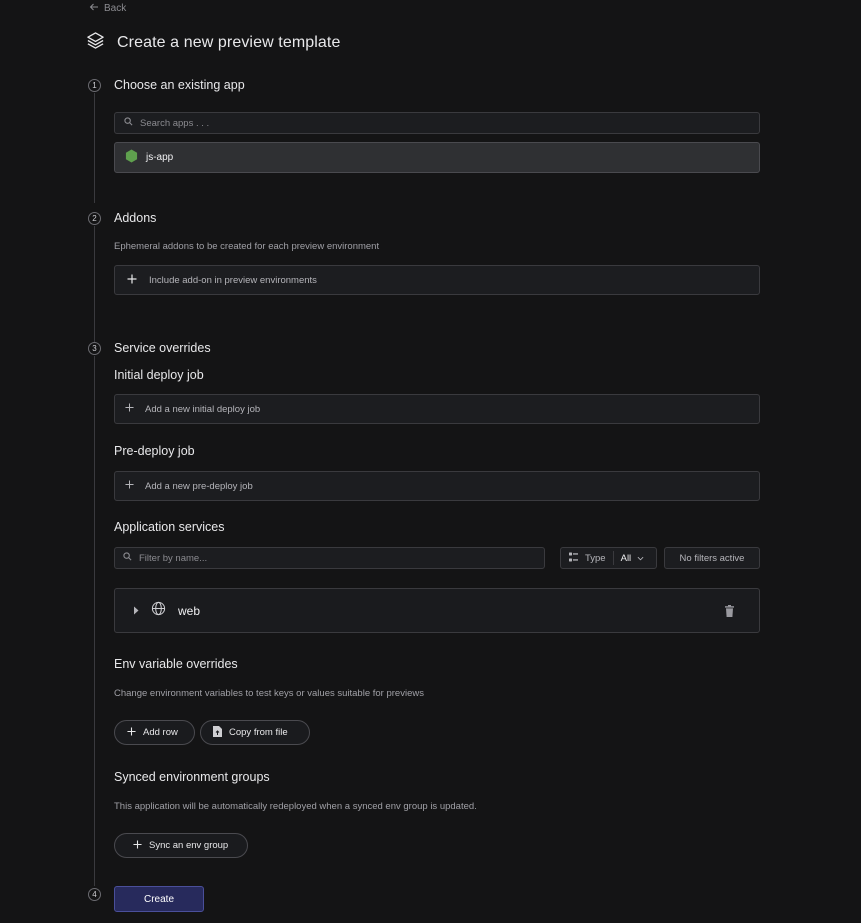 Image resolution: width=861 pixels, height=923 pixels. Describe the element at coordinates (437, 610) in the screenshot. I see `service-row-web: web` at that location.